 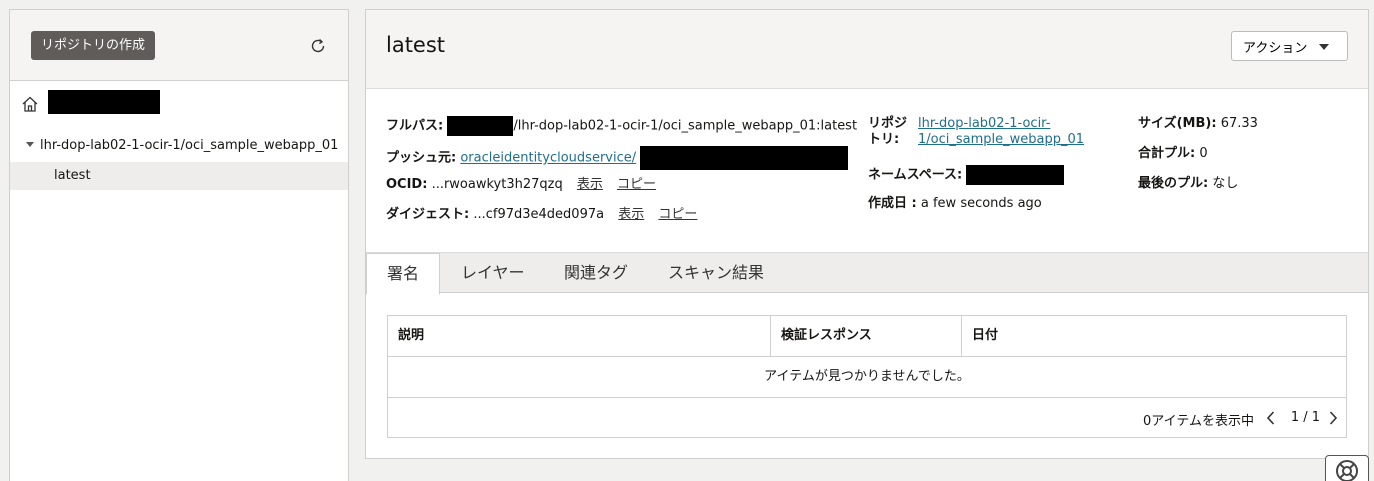 What do you see at coordinates (636, 184) in the screenshot?
I see `ocid-copy-link: コピー` at bounding box center [636, 184].